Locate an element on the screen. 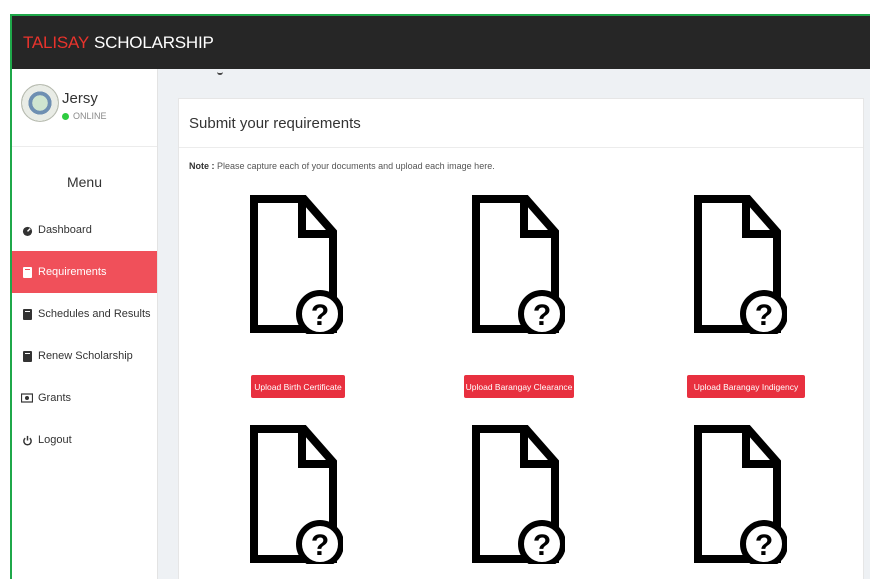 The height and width of the screenshot is (579, 870). user-status: ONLINE is located at coordinates (84, 116).